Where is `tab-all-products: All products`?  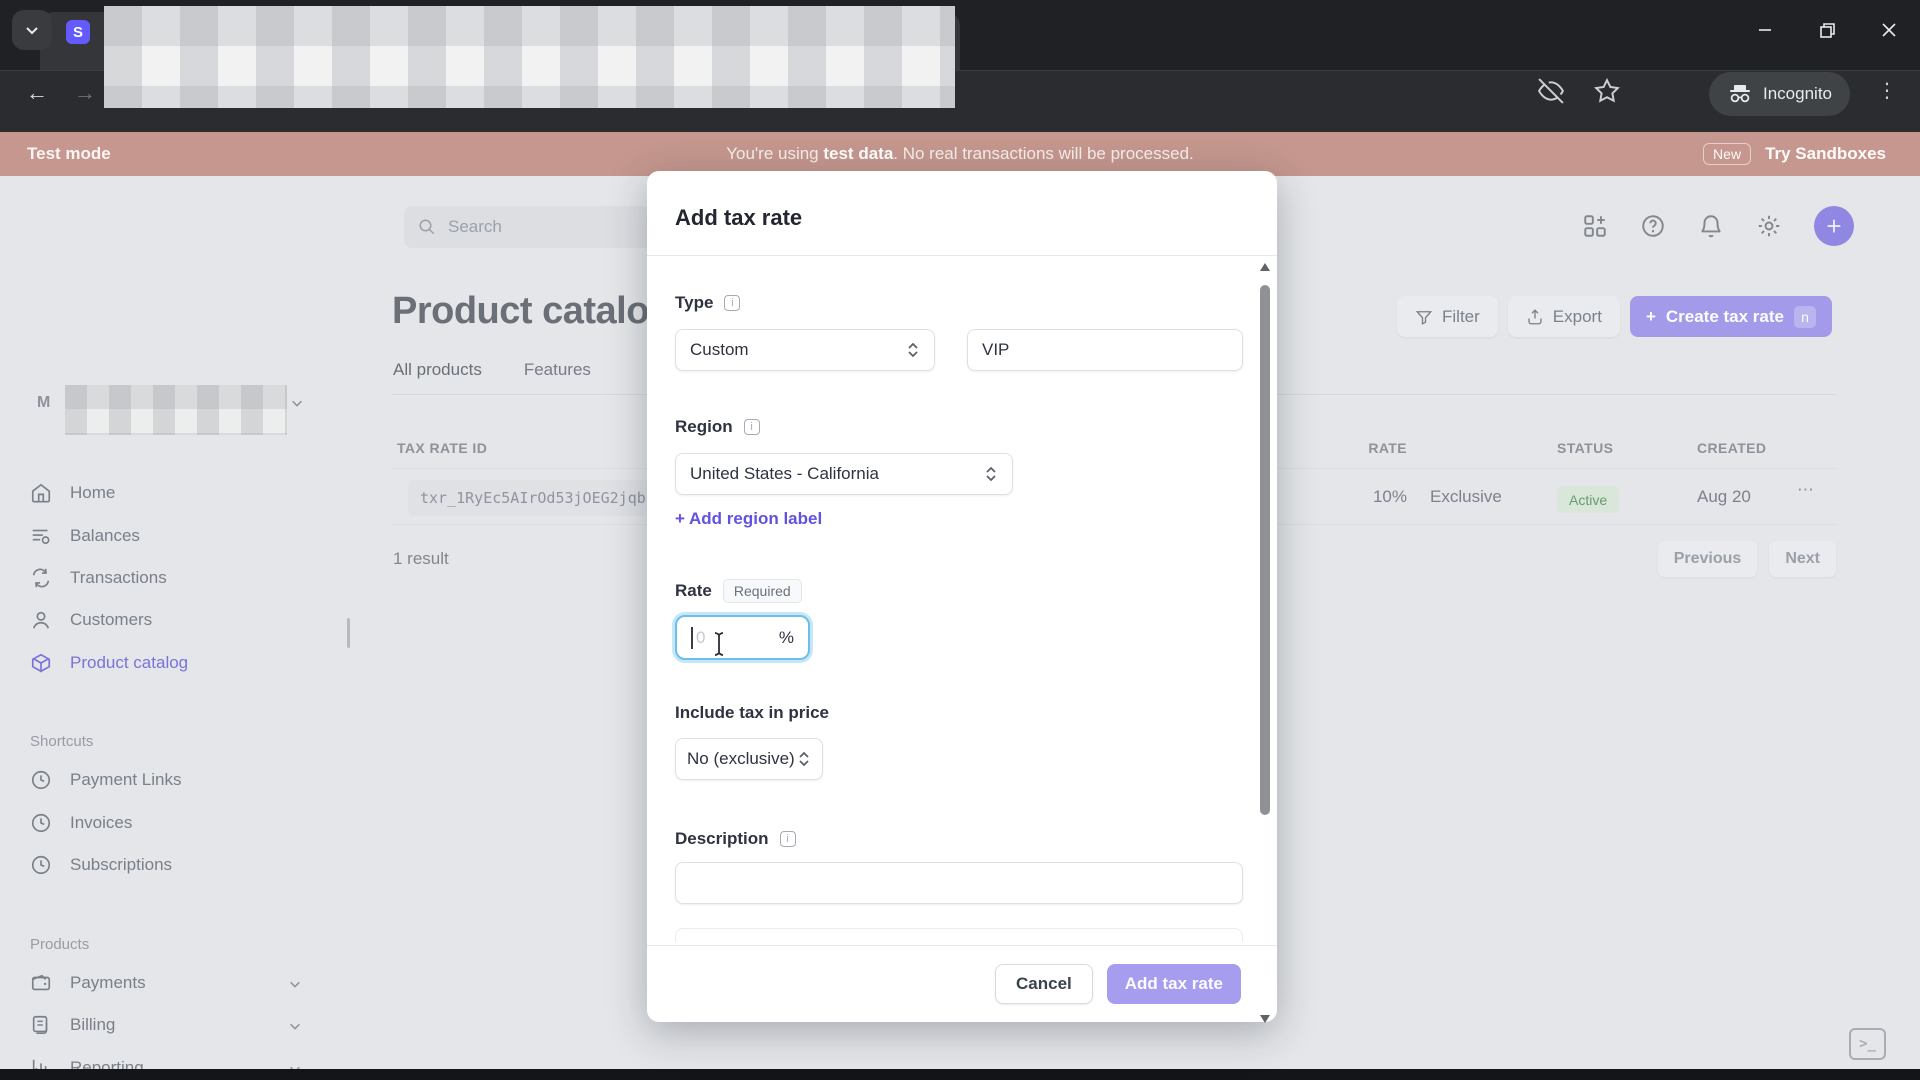 tab-all-products: All products is located at coordinates (437, 370).